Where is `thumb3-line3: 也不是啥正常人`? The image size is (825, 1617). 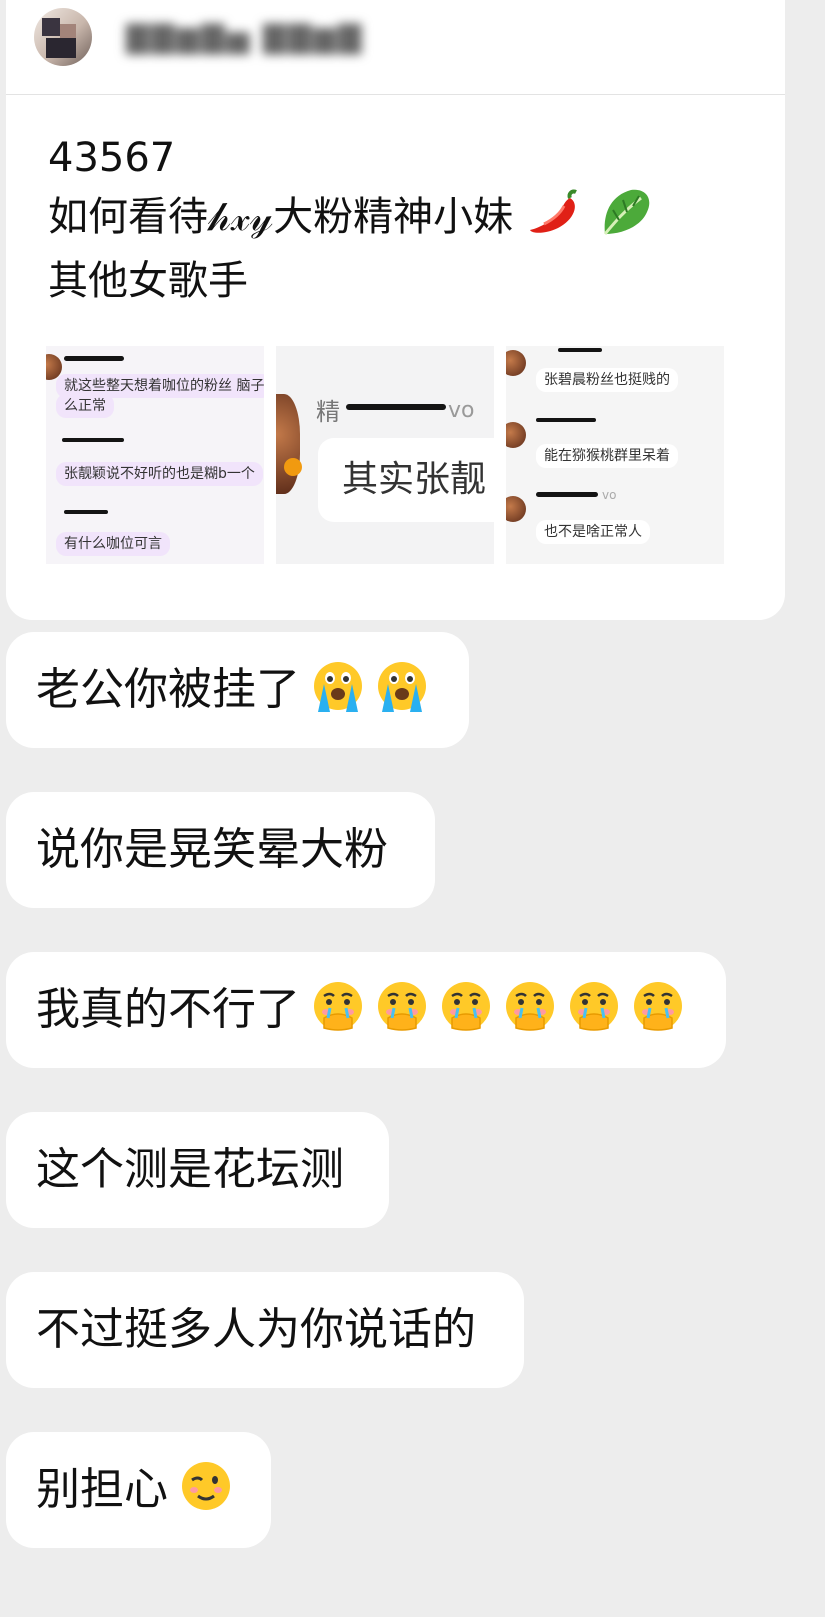 thumb3-line3: 也不是啥正常人 is located at coordinates (593, 532).